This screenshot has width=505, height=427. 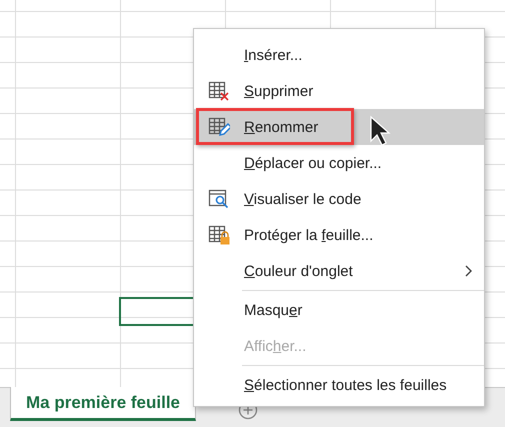 What do you see at coordinates (279, 91) in the screenshot?
I see `menu-item-label: Supprimer` at bounding box center [279, 91].